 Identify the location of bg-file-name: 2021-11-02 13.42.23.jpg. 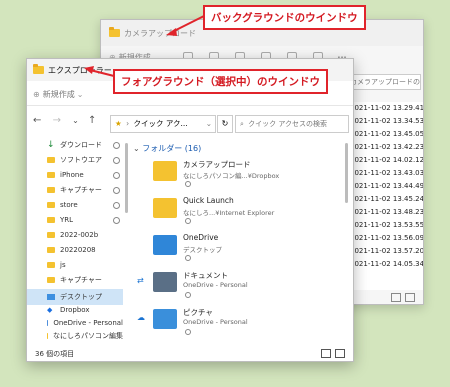
(386, 147).